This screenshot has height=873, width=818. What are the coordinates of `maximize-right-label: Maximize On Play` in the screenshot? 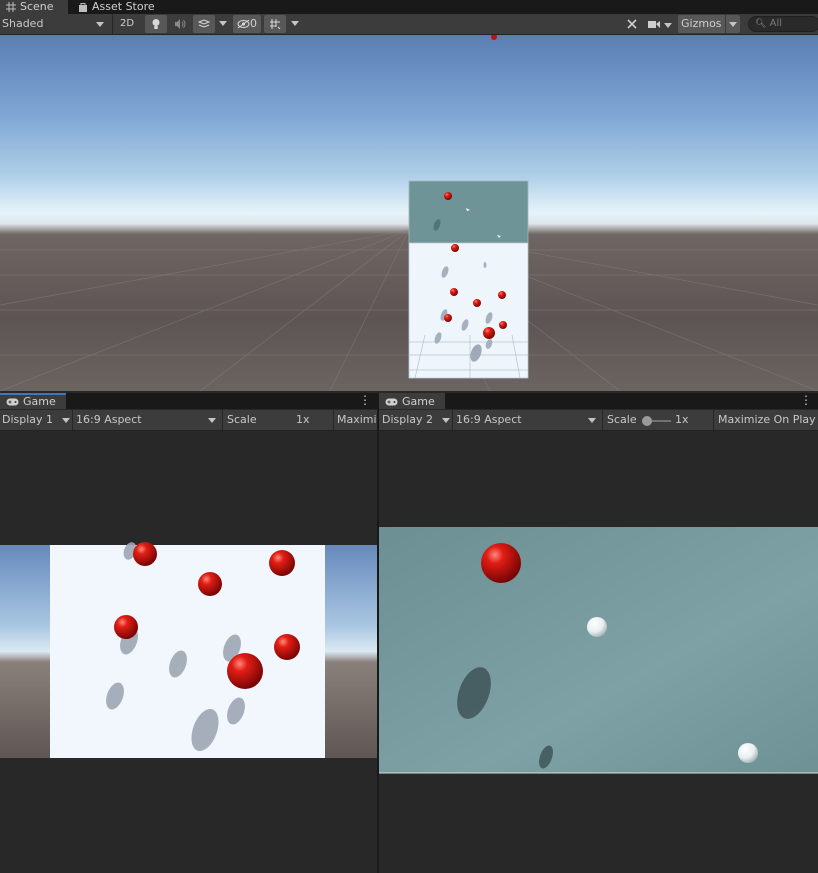 It's located at (767, 419).